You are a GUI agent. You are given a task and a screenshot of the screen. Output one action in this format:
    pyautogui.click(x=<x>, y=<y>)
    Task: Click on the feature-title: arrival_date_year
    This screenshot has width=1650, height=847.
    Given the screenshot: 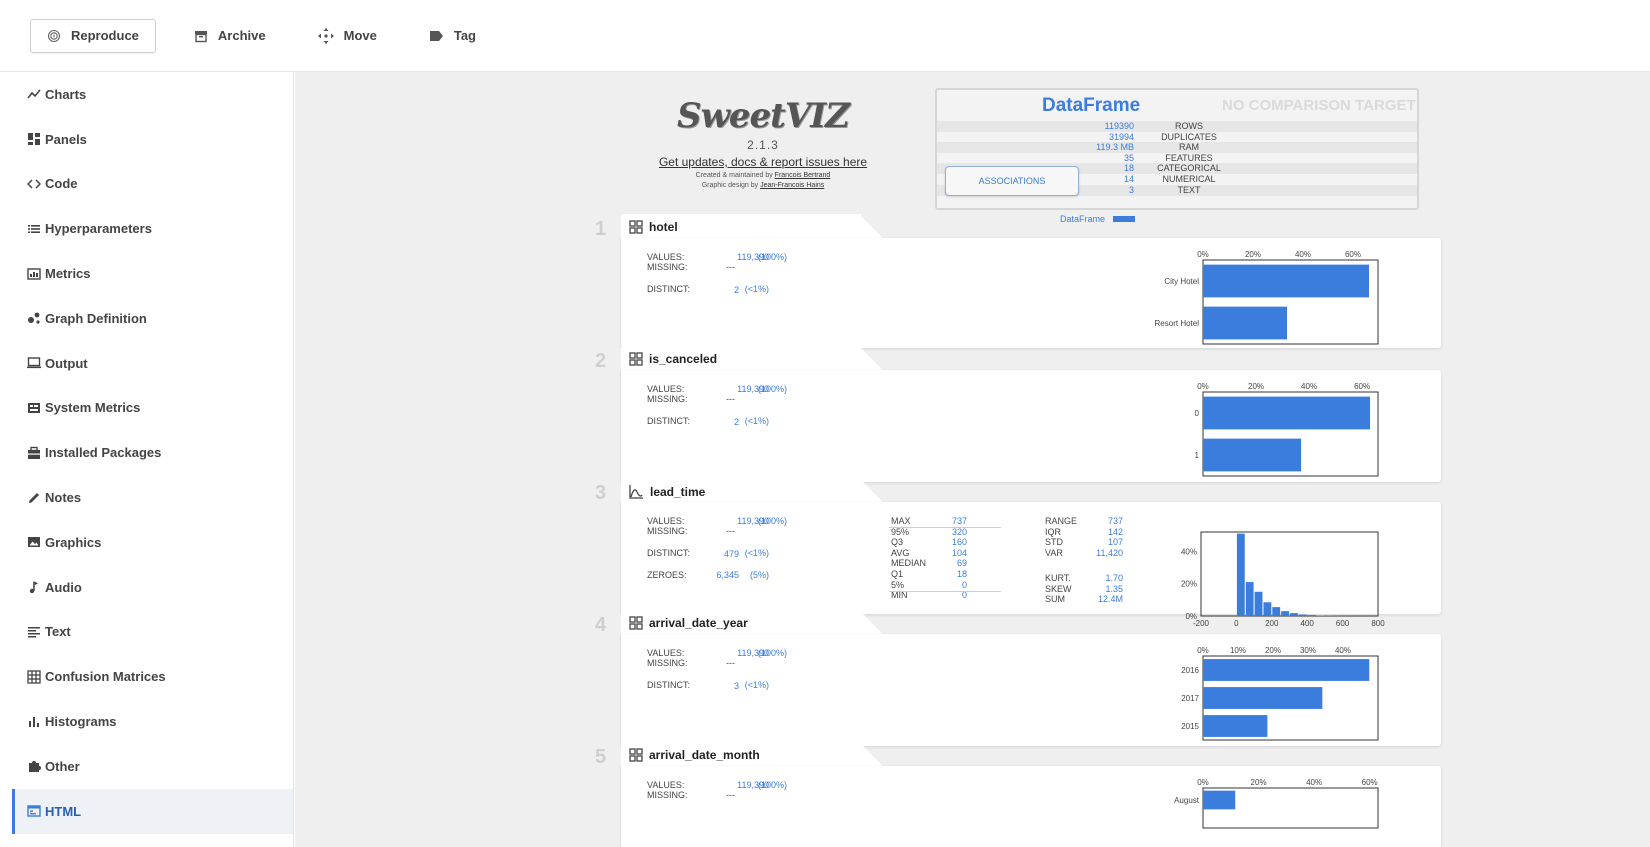 What is the action you would take?
    pyautogui.click(x=688, y=623)
    